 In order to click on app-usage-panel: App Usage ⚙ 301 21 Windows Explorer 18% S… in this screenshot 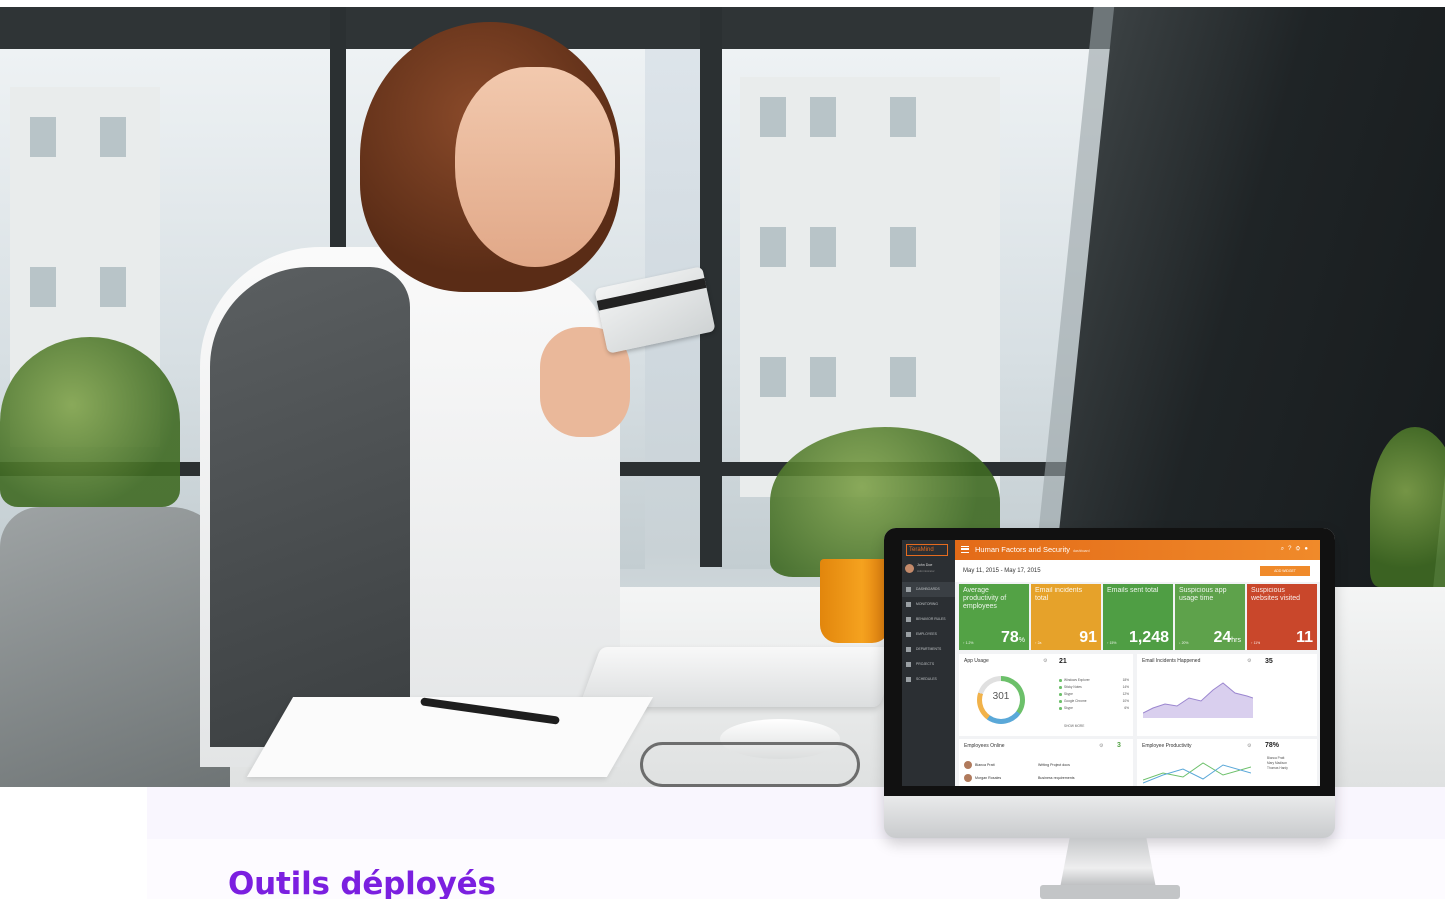, I will do `click(1046, 695)`.